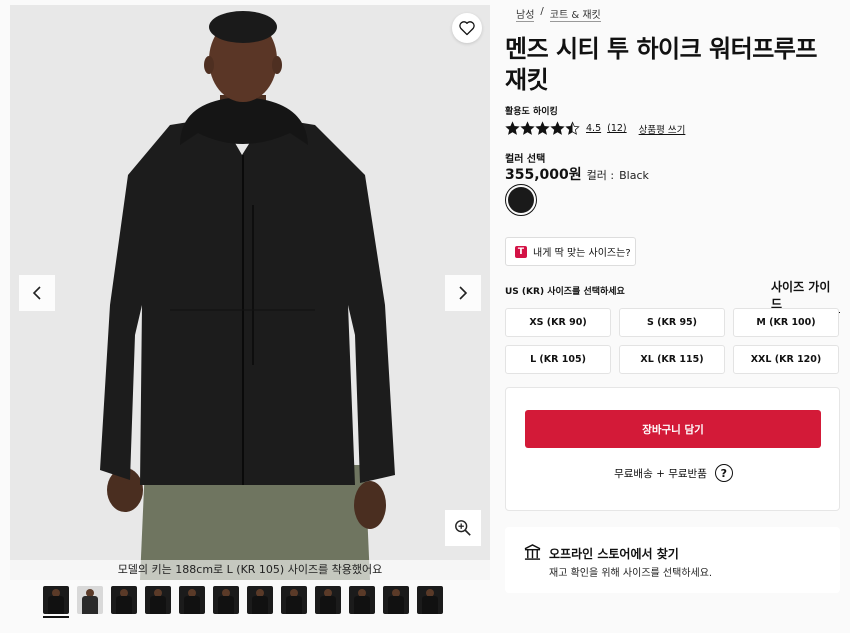  Describe the element at coordinates (525, 14) in the screenshot. I see `breadcrumb-men: 남성` at that location.